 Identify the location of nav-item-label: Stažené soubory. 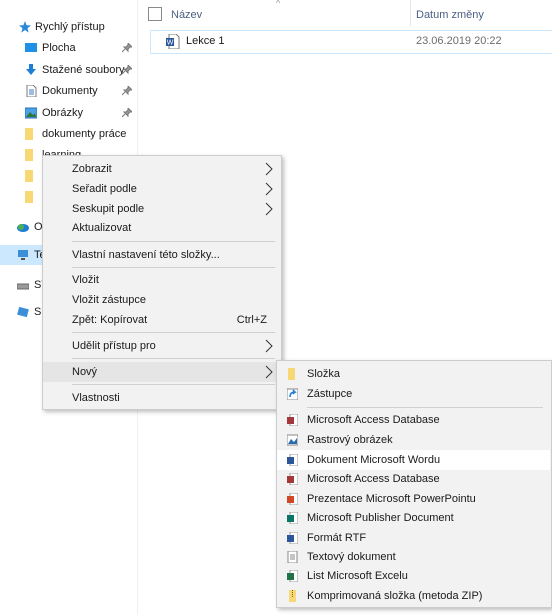
(83, 70).